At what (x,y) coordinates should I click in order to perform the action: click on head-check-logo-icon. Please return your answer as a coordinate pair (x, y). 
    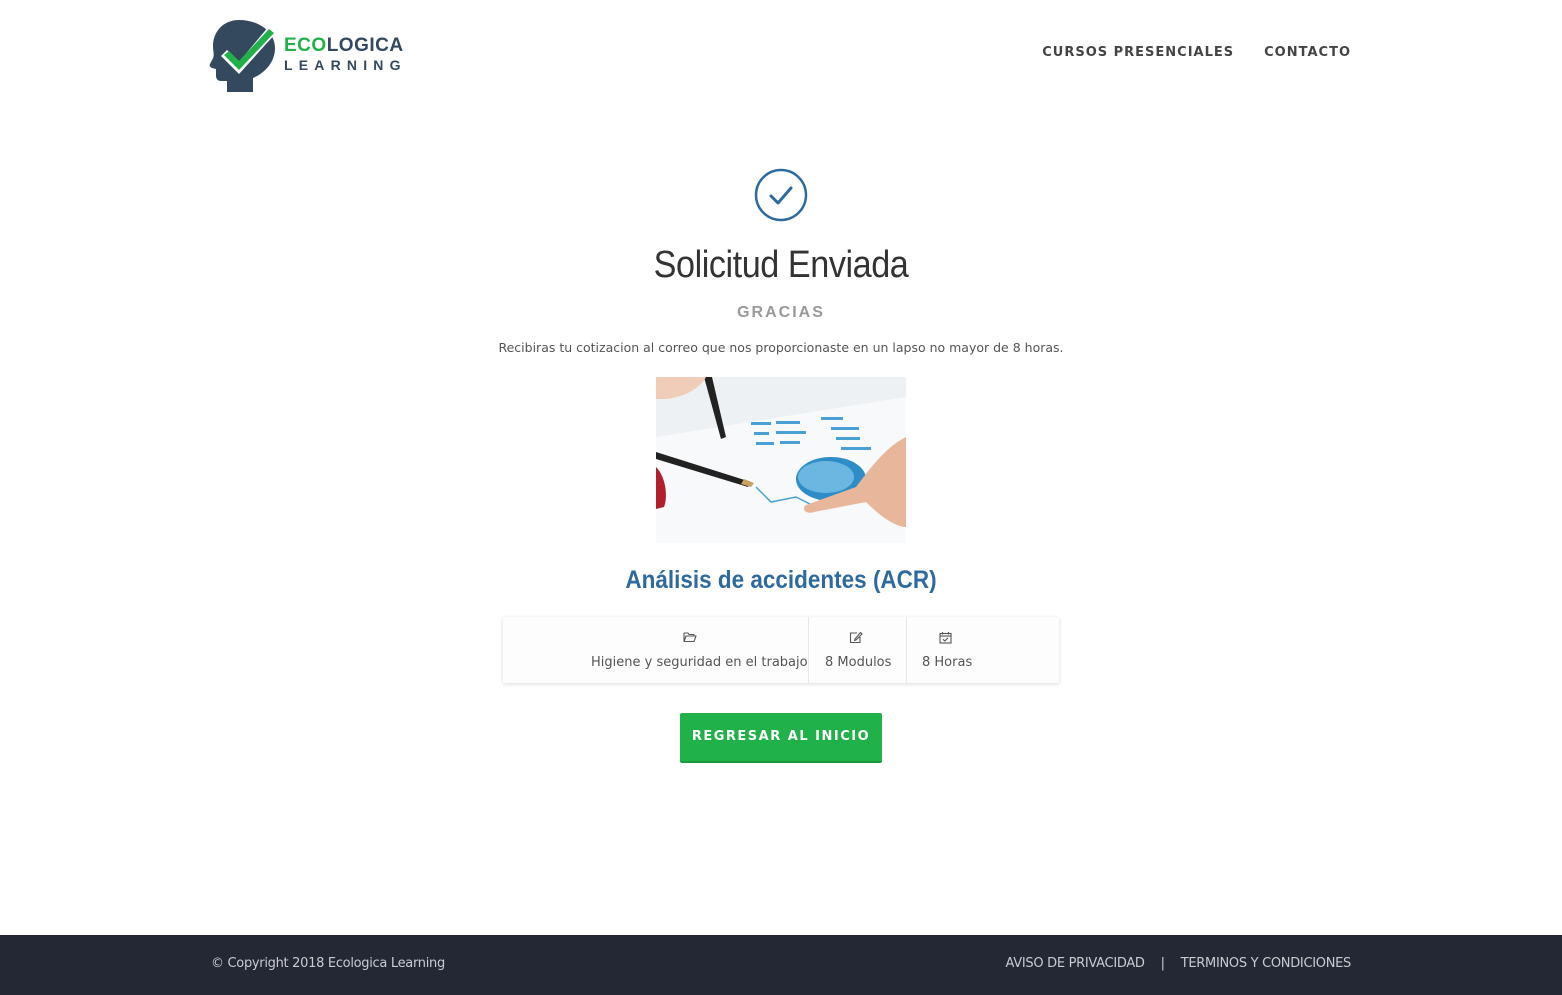
    Looking at the image, I should click on (243, 56).